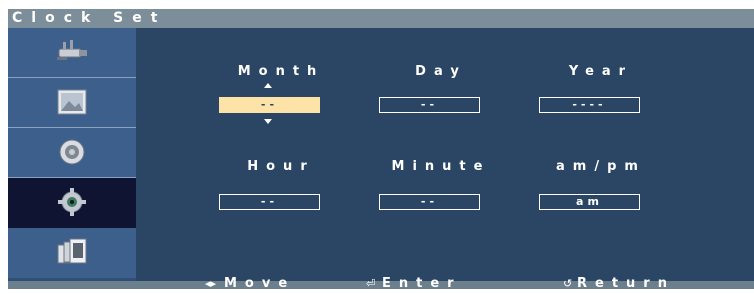 This screenshot has height=294, width=754. What do you see at coordinates (371, 283) in the screenshot?
I see `enter-icon: ⏎` at bounding box center [371, 283].